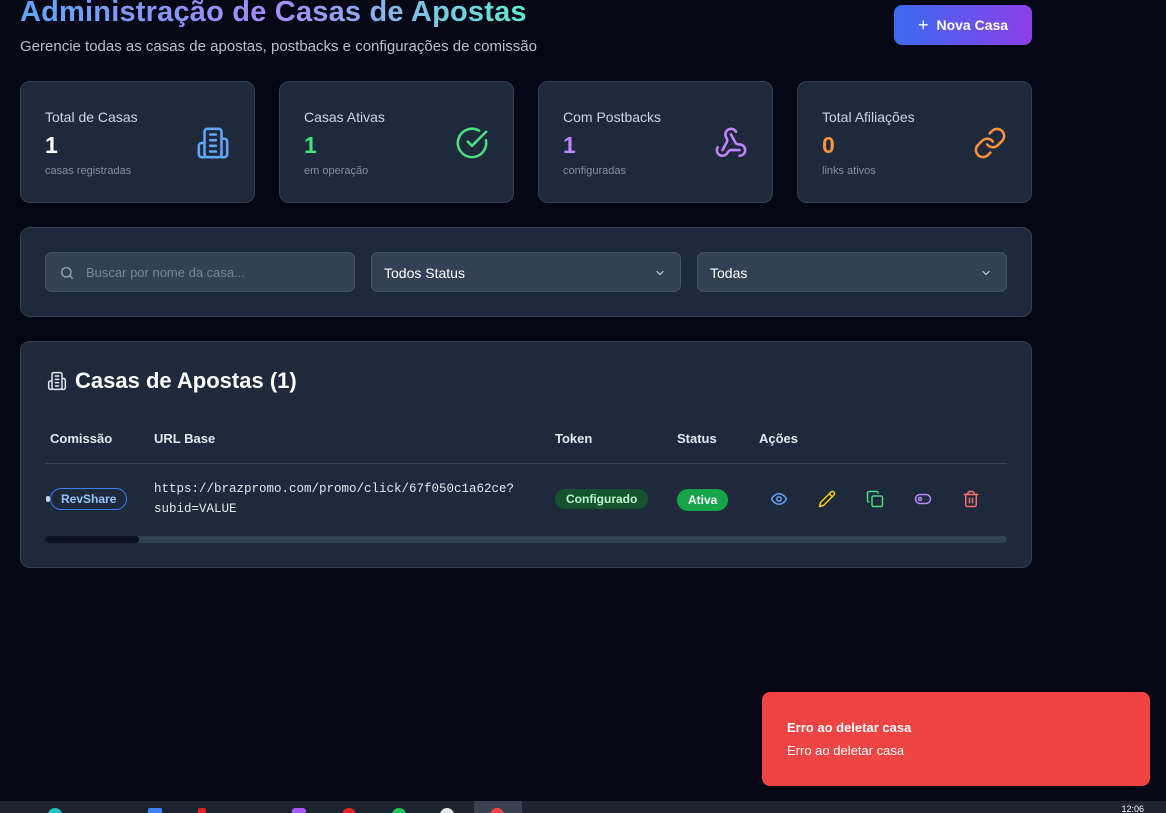  What do you see at coordinates (498, 807) in the screenshot?
I see `taskbar-active-app` at bounding box center [498, 807].